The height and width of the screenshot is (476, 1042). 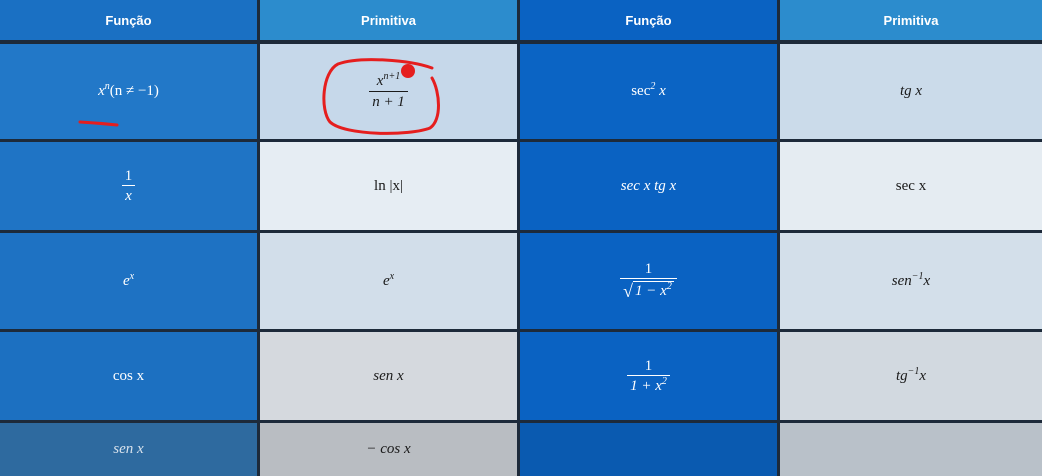 I want to click on table-row-3-funcao-2: 1 √ 1 − x2, so click(x=648, y=281).